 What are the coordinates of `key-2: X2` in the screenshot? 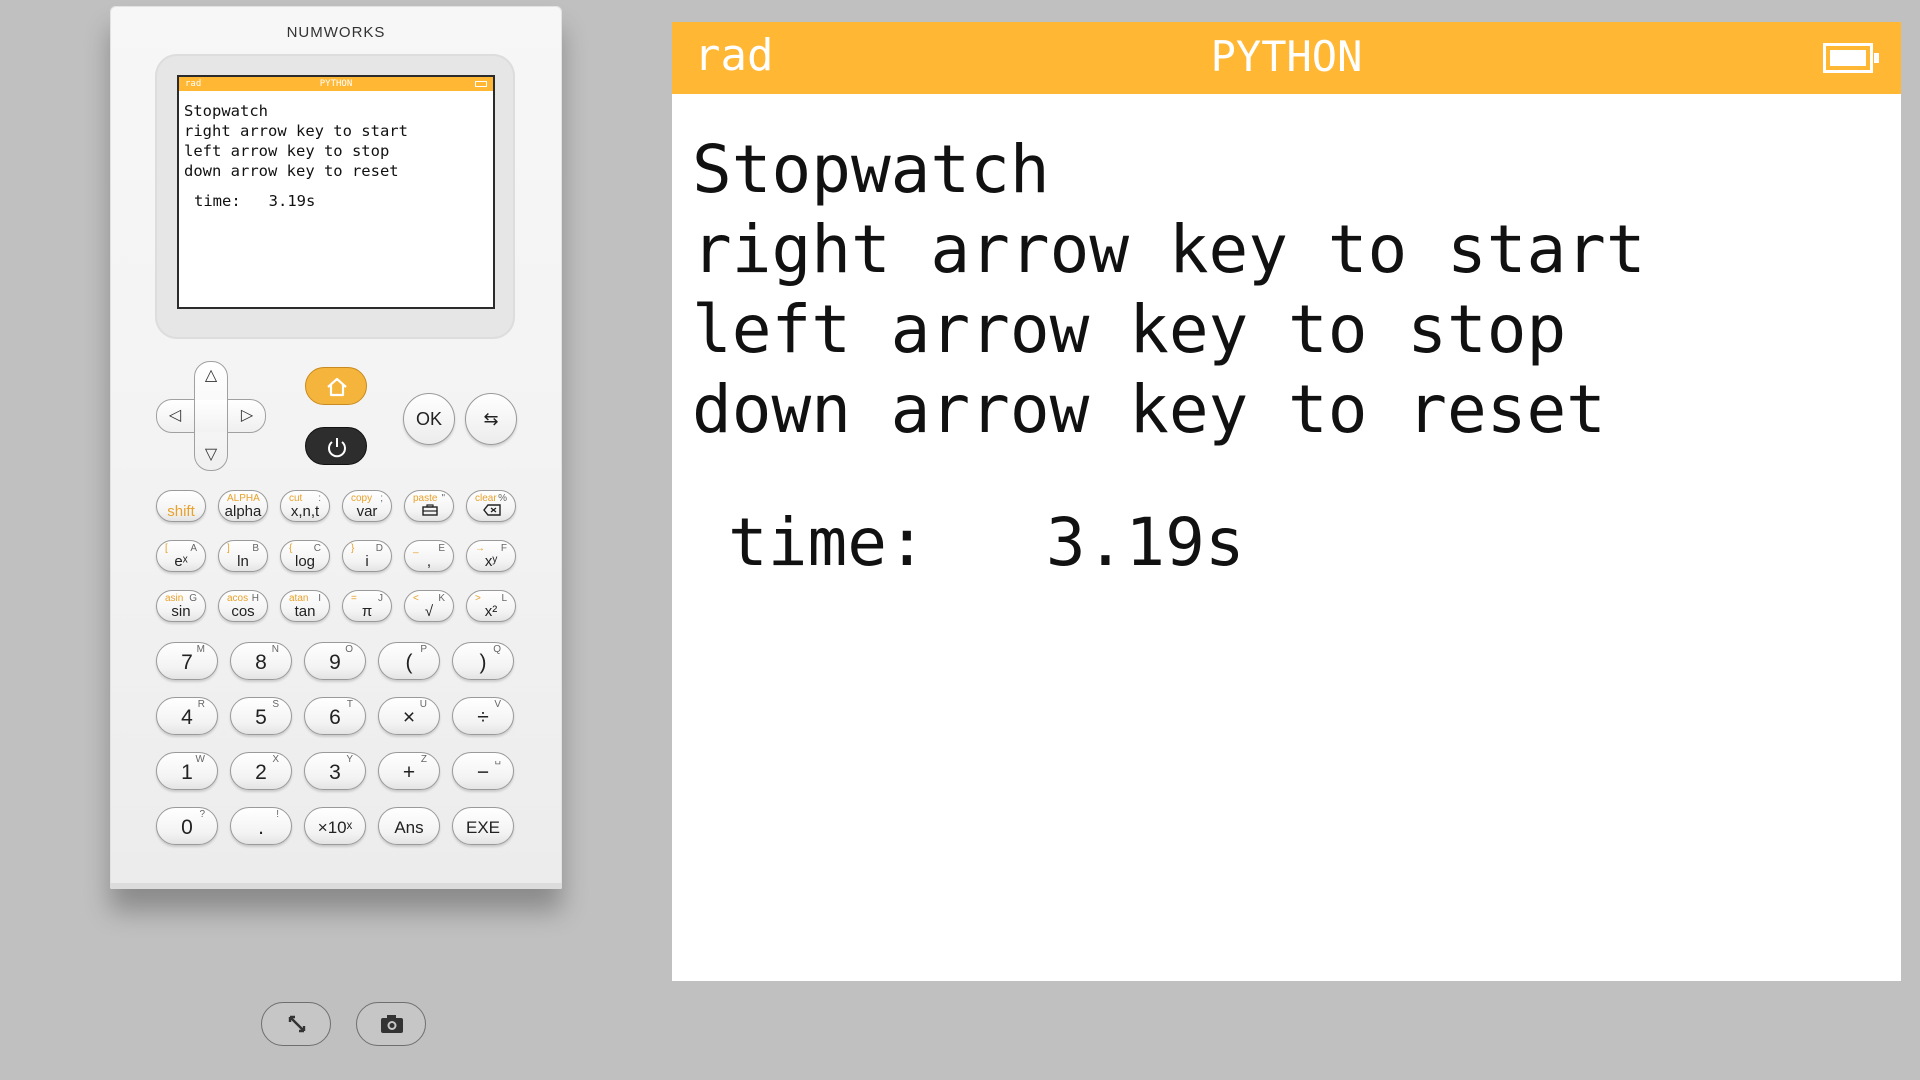 It's located at (261, 771).